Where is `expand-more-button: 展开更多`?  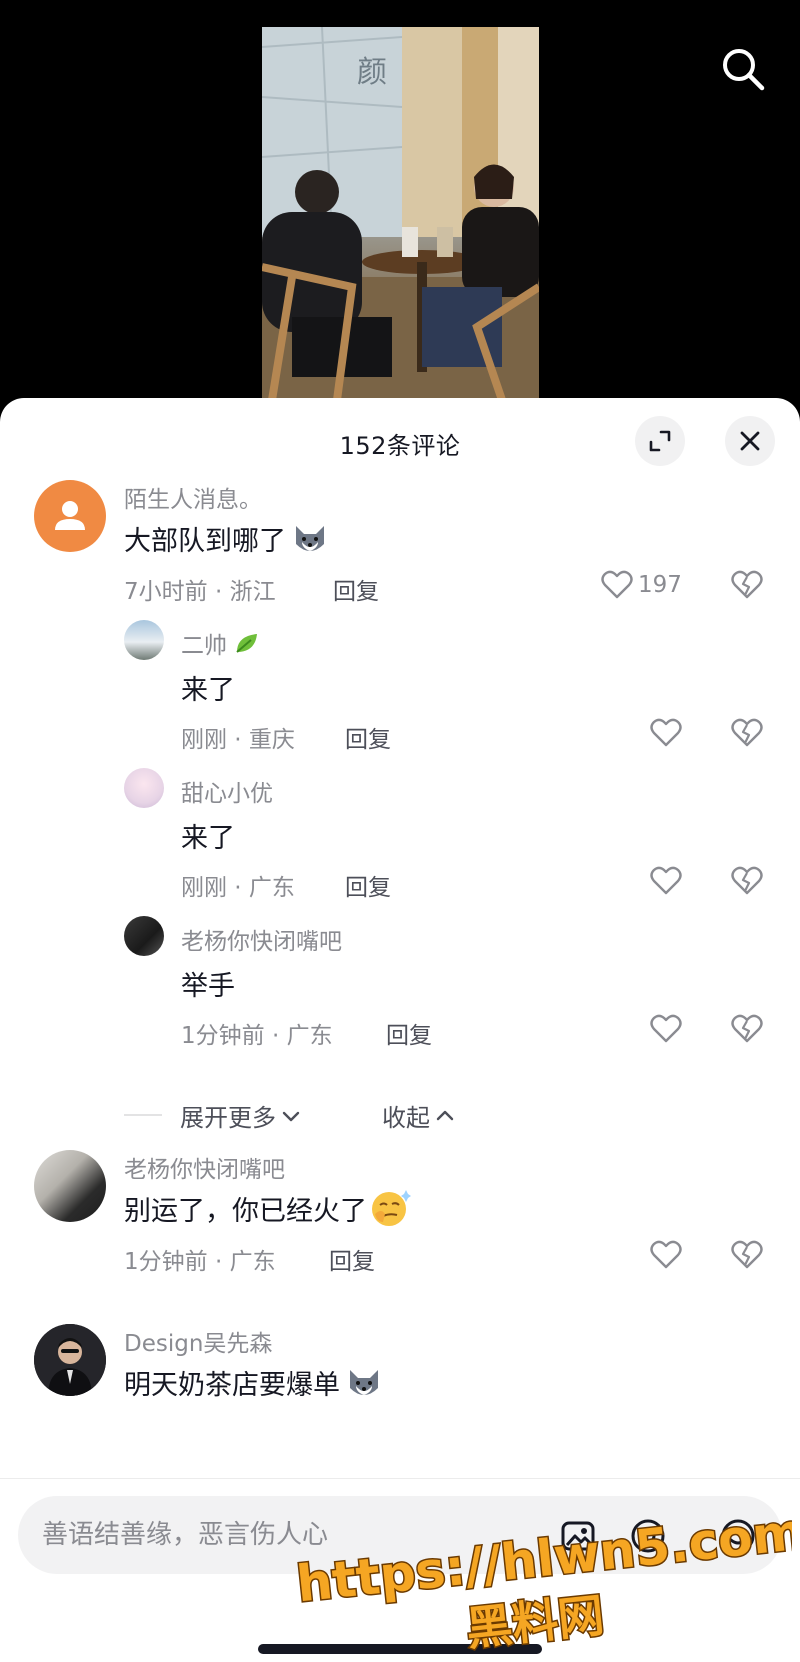
expand-more-button: 展开更多 is located at coordinates (241, 1115).